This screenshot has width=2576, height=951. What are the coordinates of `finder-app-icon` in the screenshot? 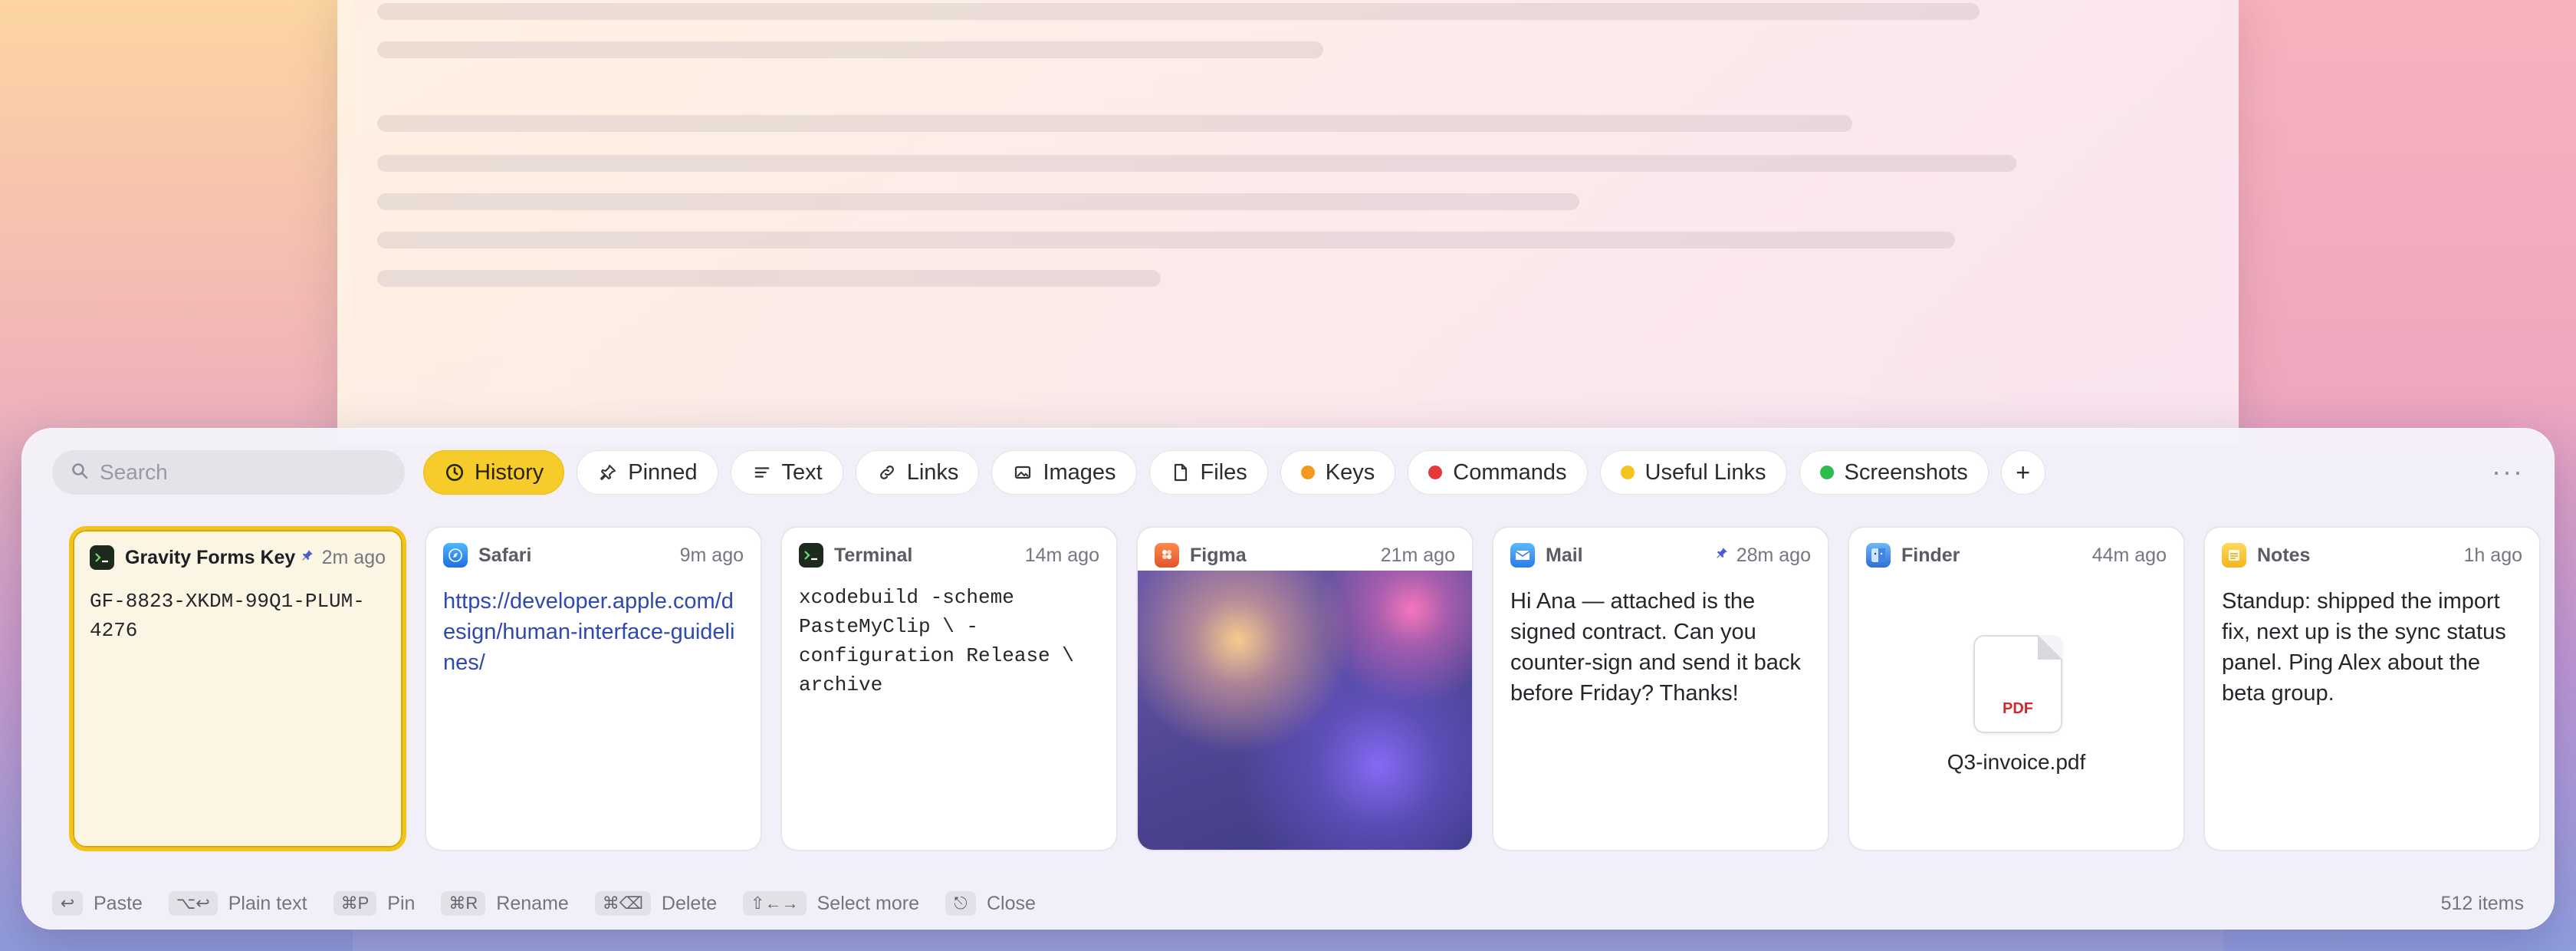 It's located at (1879, 555).